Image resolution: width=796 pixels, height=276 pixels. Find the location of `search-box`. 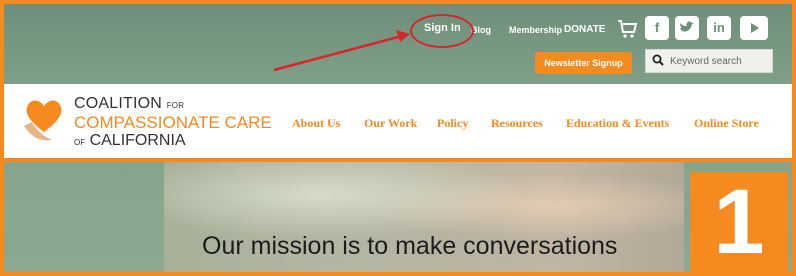

search-box is located at coordinates (709, 61).